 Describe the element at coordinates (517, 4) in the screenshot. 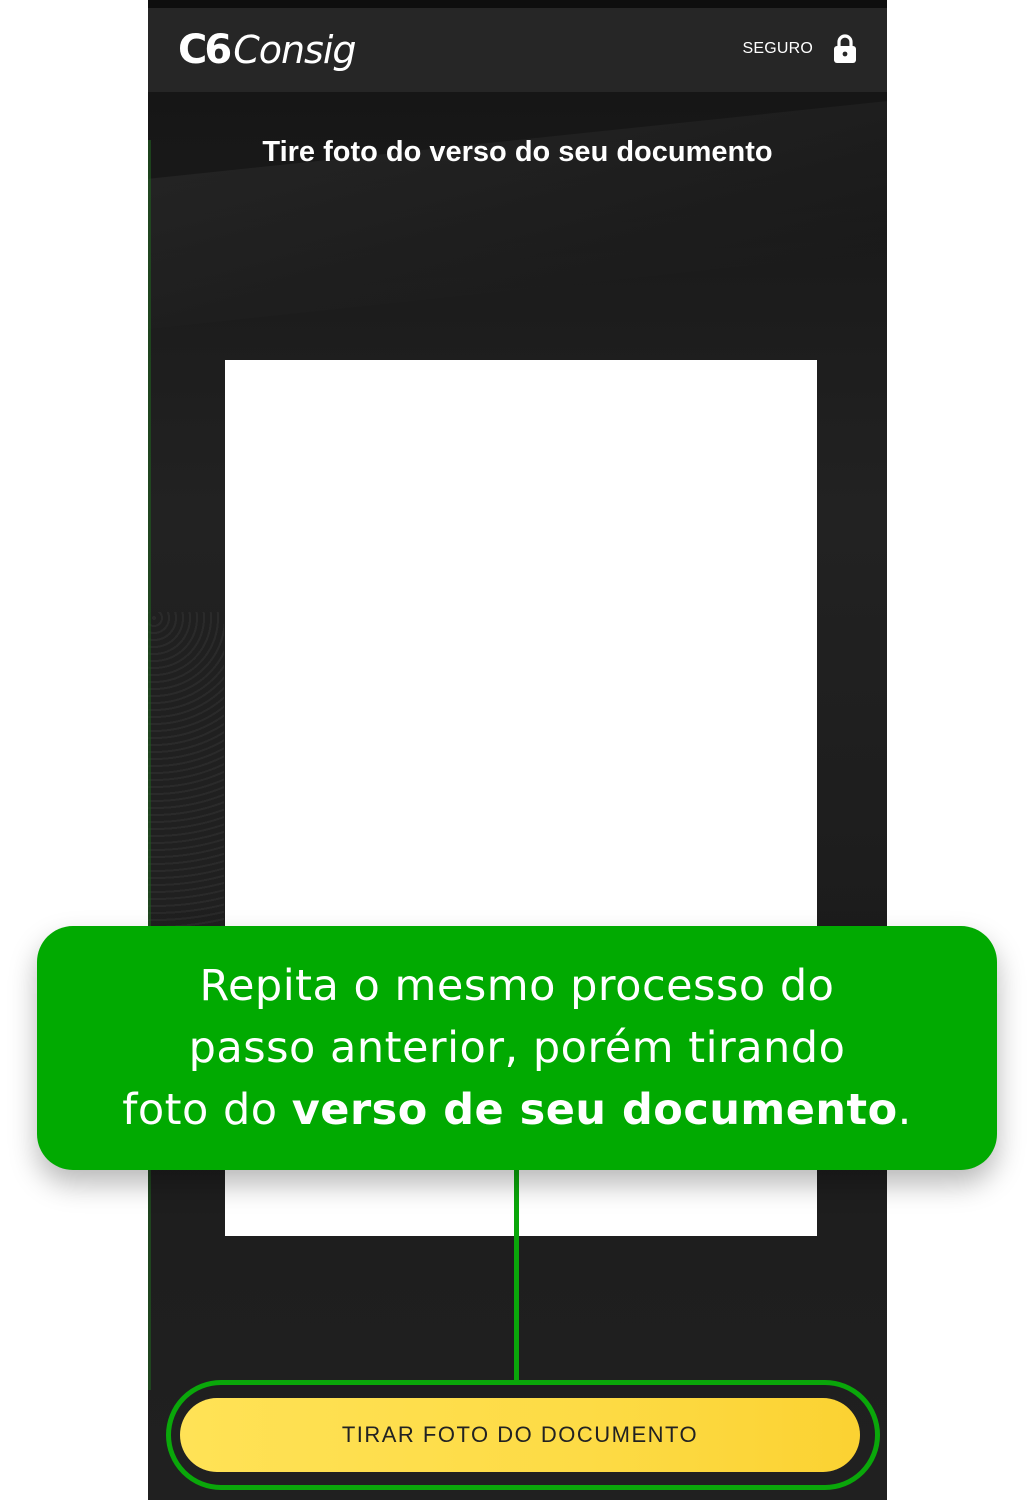

I see `status-bar` at that location.